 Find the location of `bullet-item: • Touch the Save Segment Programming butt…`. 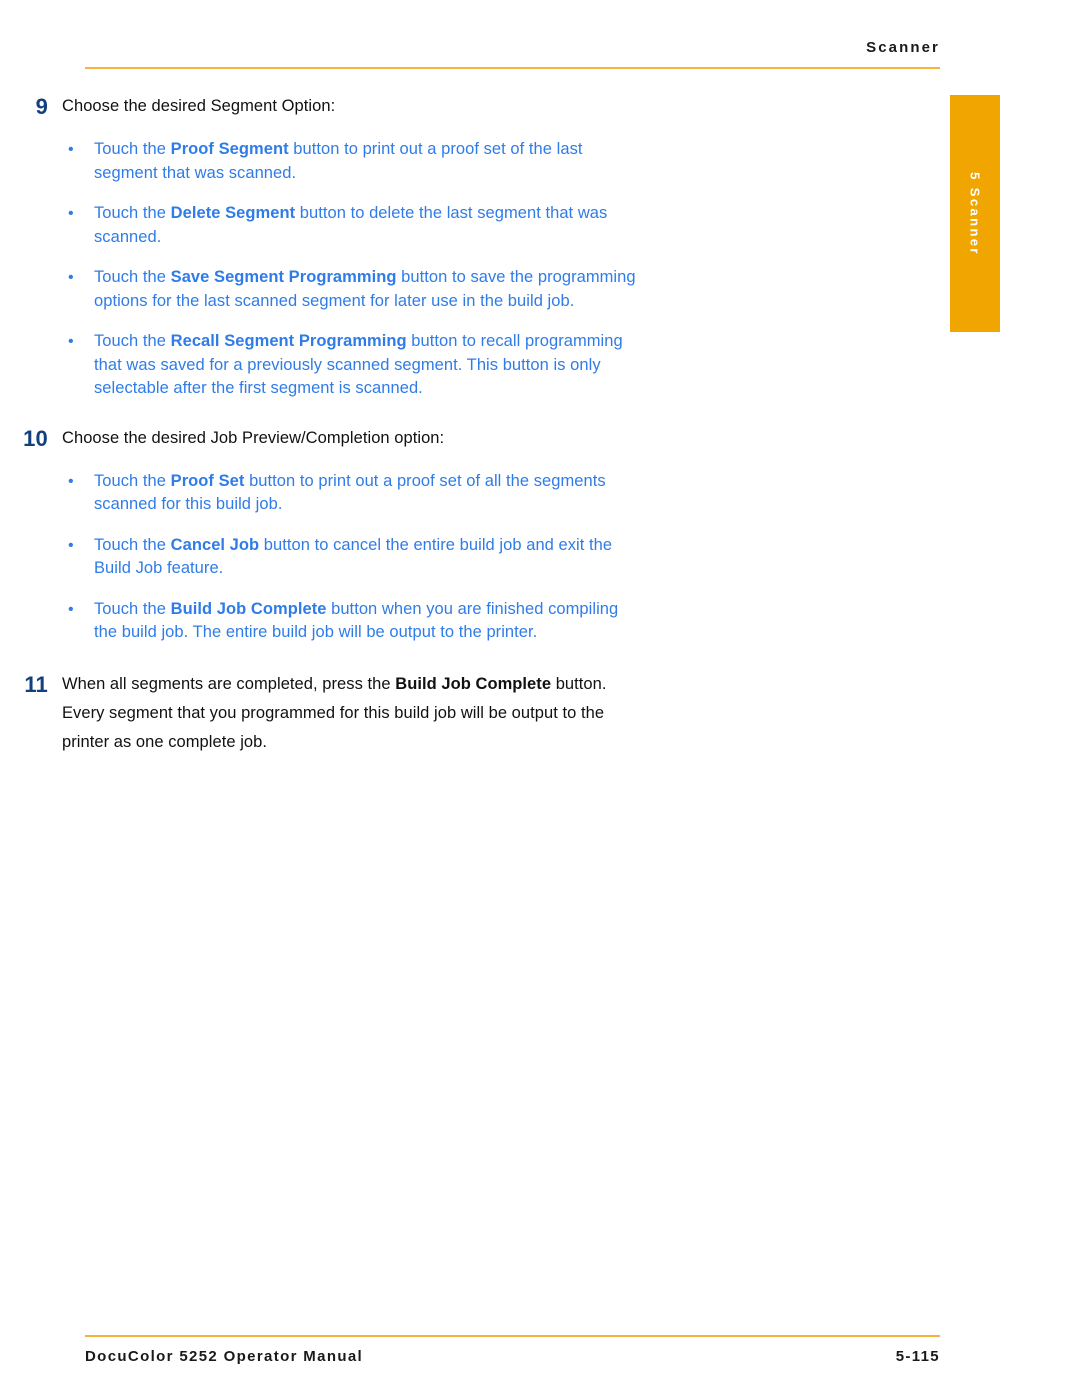

bullet-item: • Touch the Save Segment Programming butt… is located at coordinates (571, 289).